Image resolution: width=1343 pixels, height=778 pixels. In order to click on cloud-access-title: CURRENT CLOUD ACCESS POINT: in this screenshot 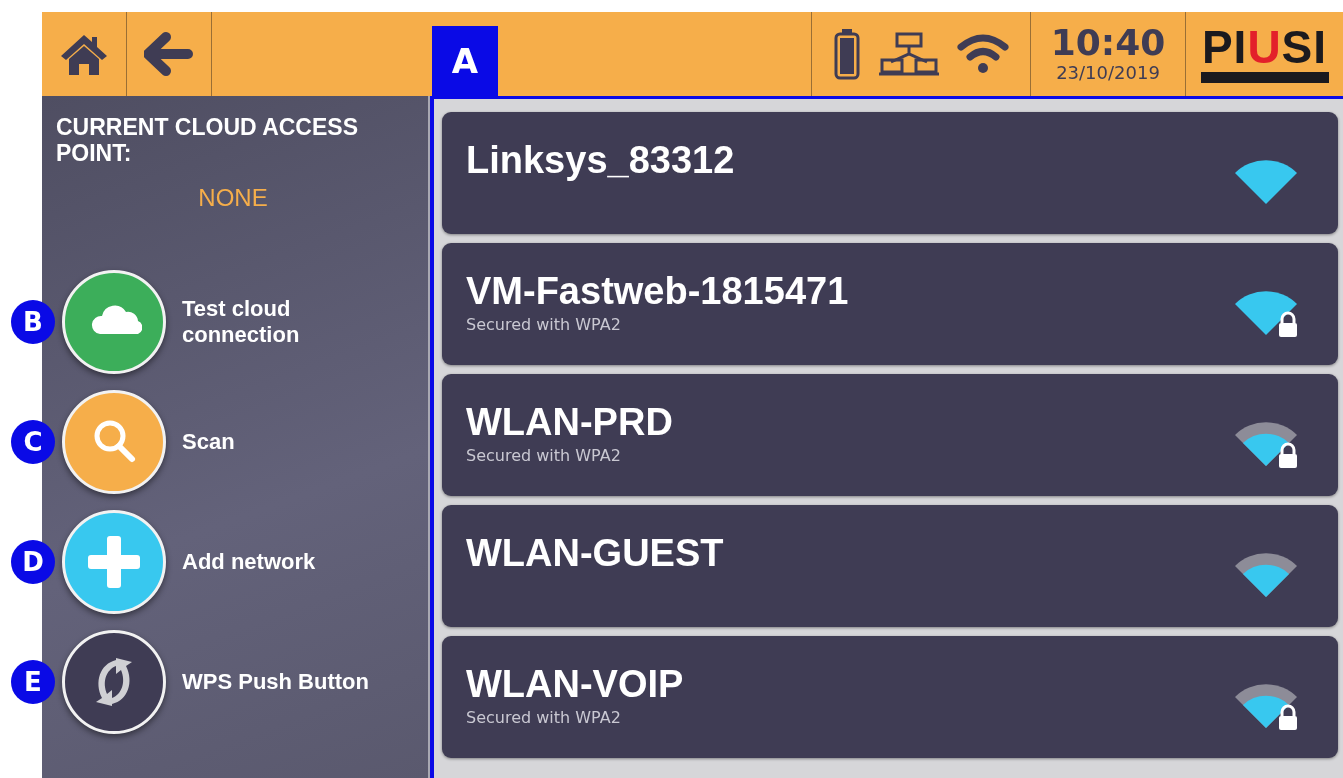, I will do `click(207, 139)`.